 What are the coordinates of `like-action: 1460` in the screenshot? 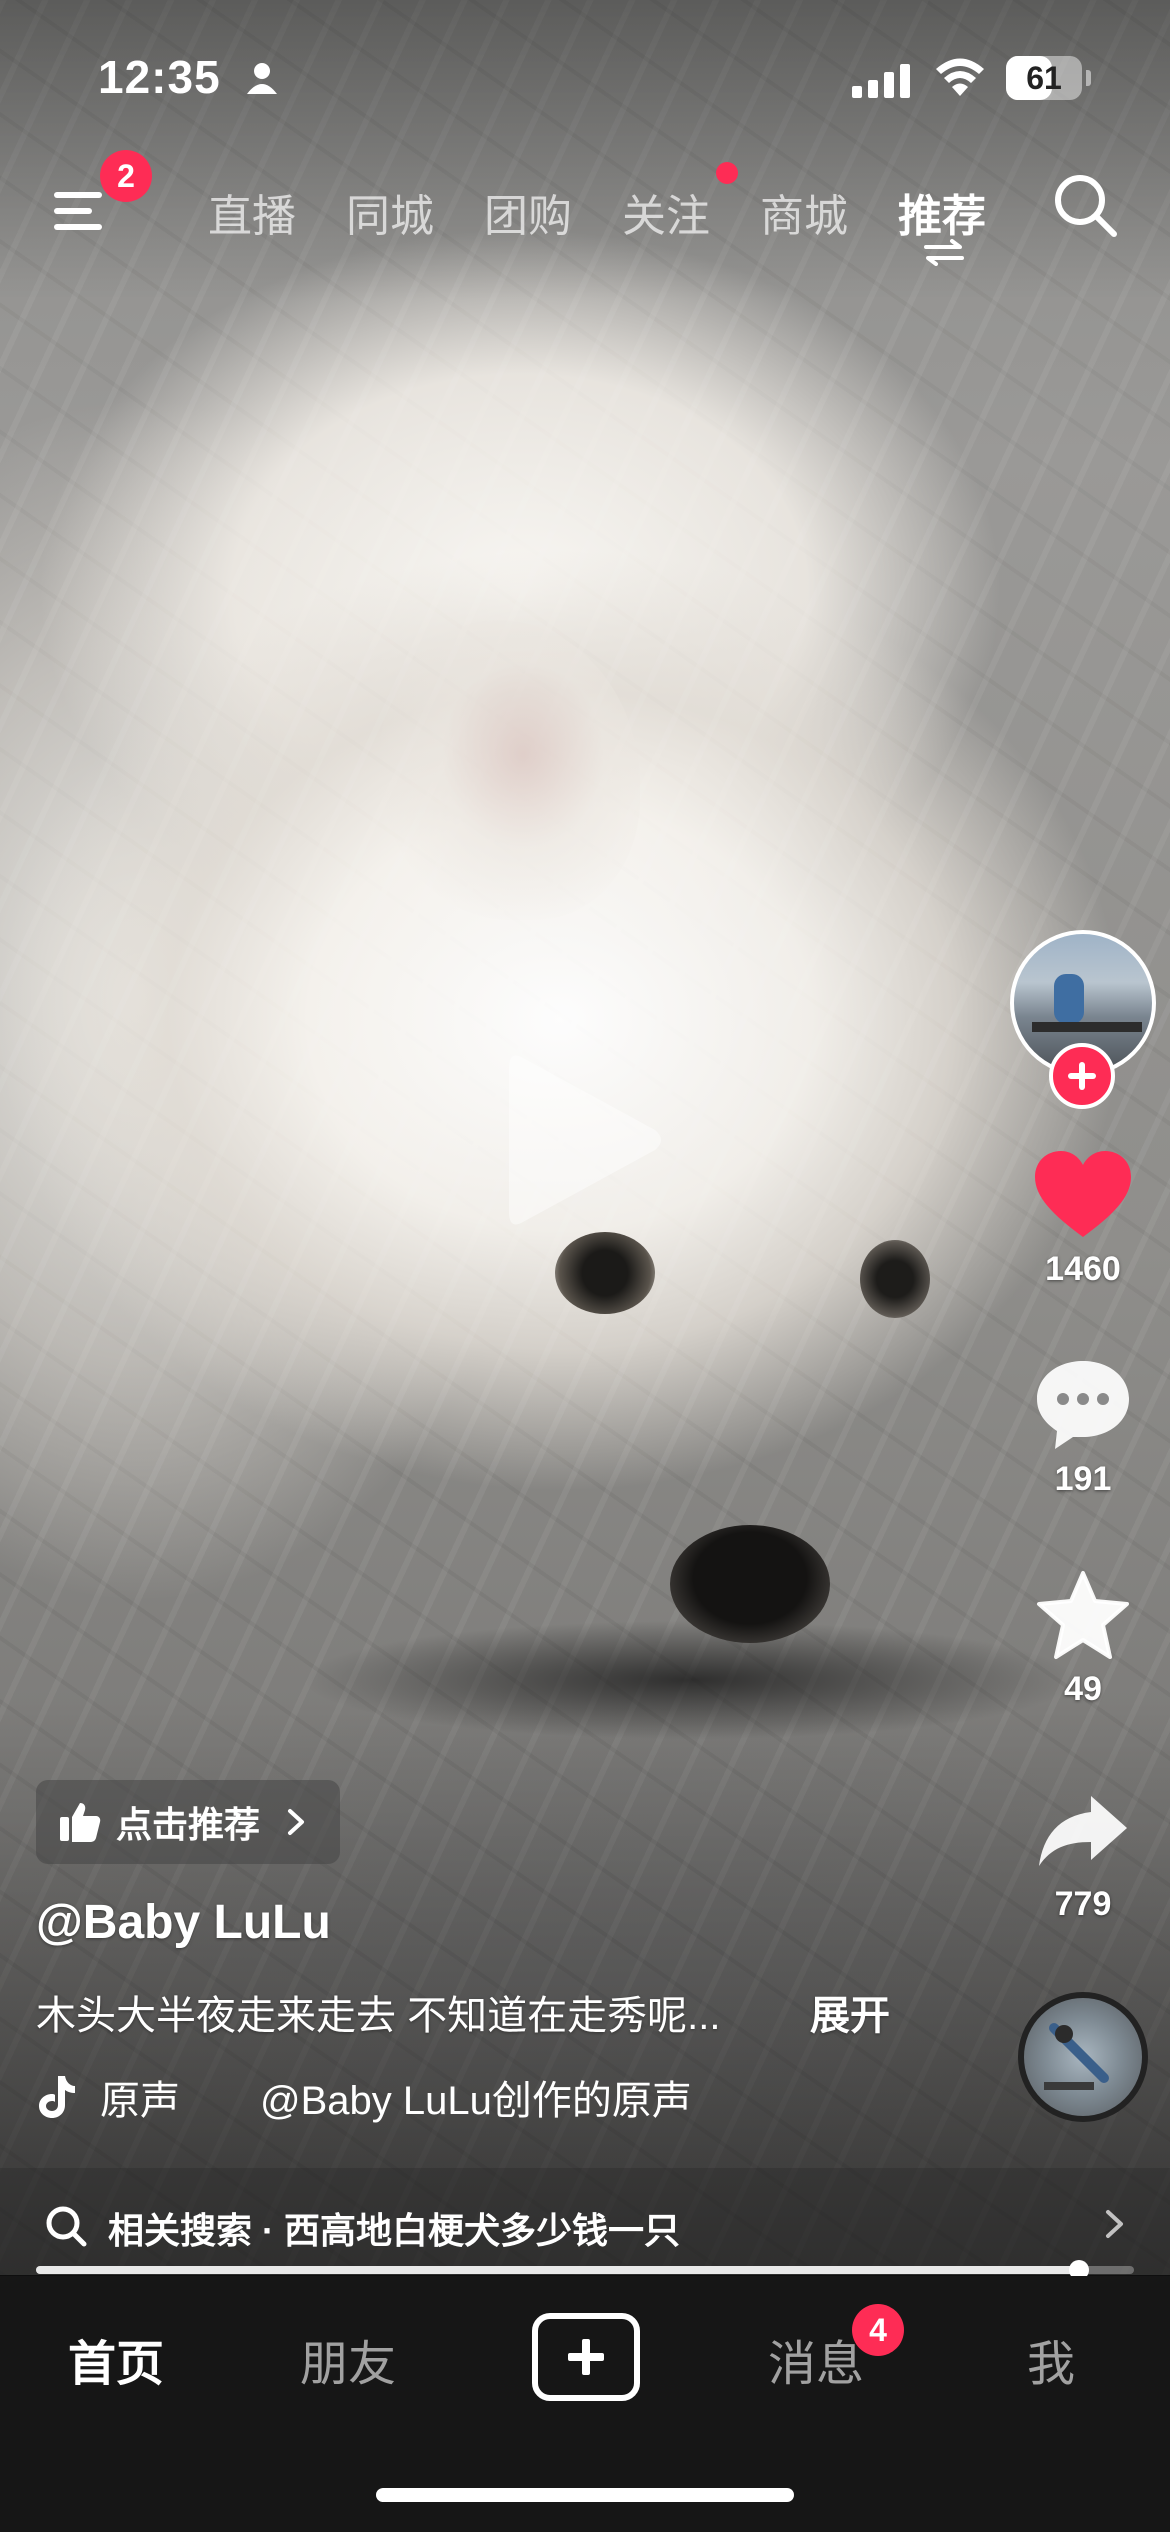 It's located at (1083, 1214).